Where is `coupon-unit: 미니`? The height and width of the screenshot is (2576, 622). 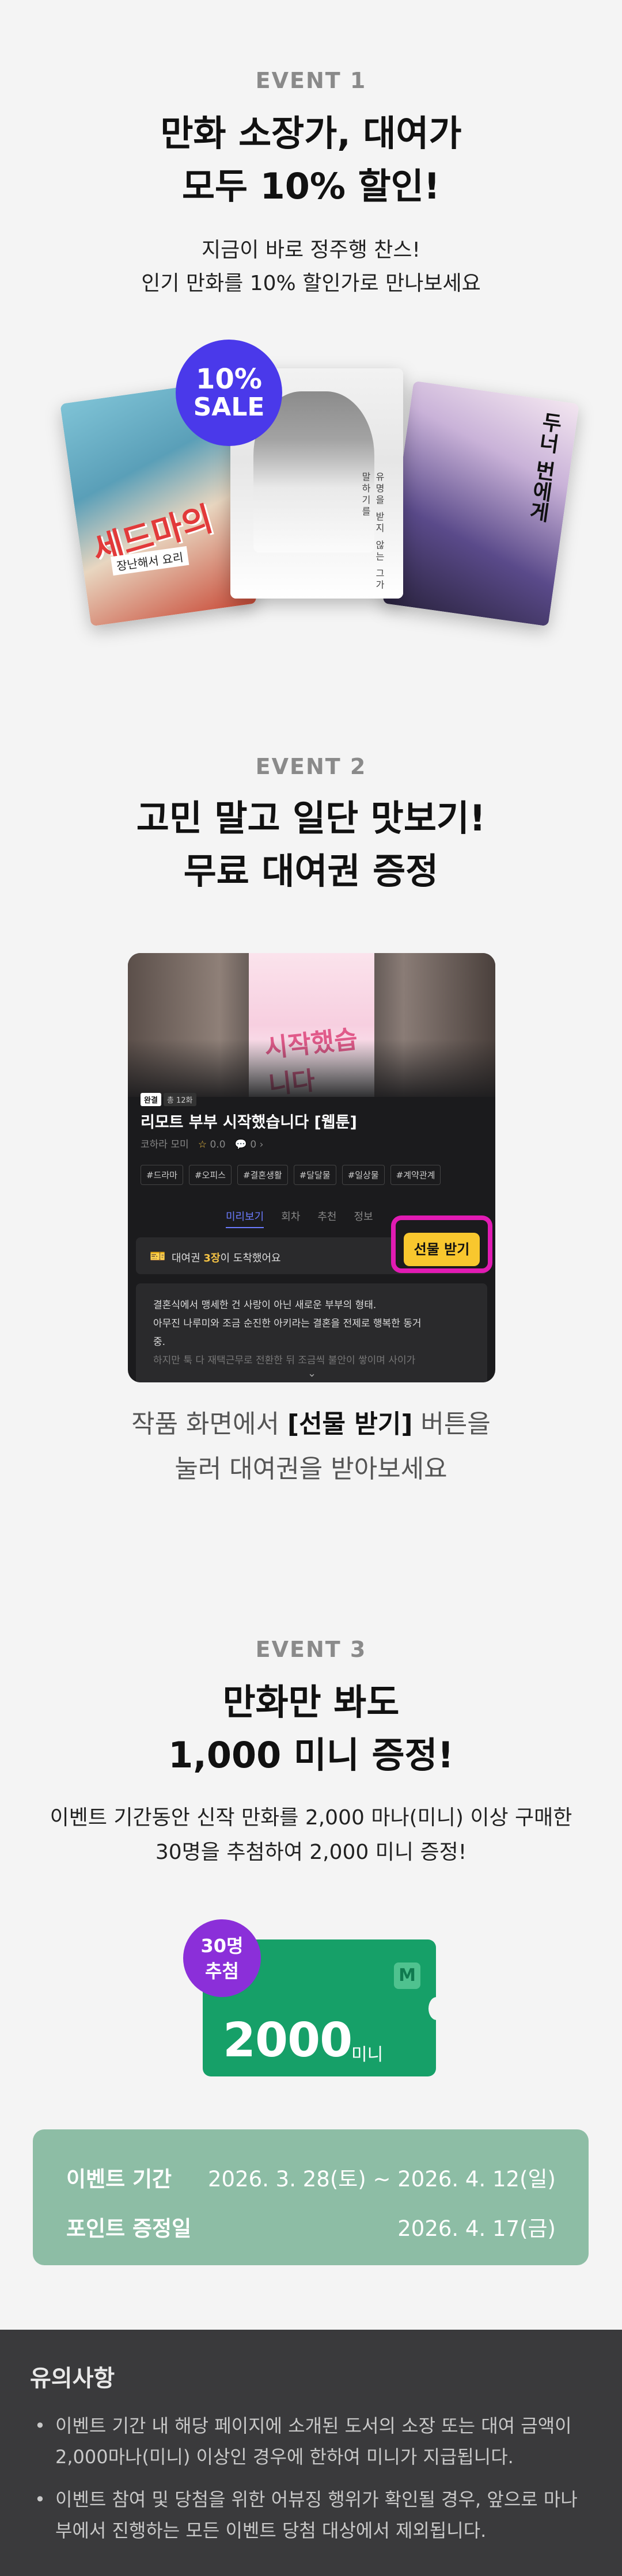 coupon-unit: 미니 is located at coordinates (367, 2055).